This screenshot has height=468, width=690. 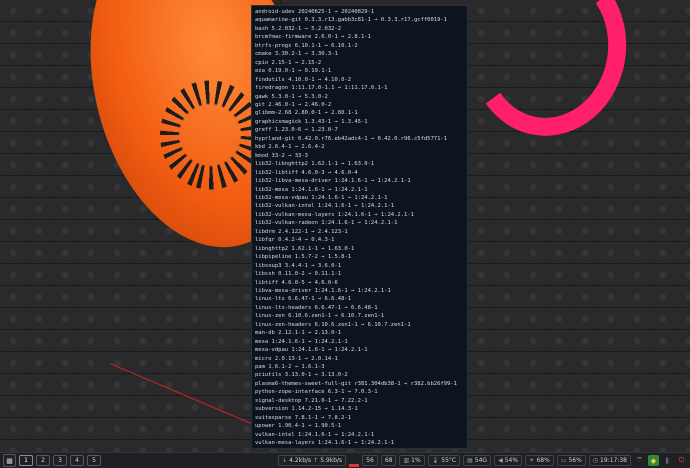 I want to click on terminal-line: mesa-vdpau 1:24.1.6-1 → 1:24.2.1-1, so click(x=311, y=350).